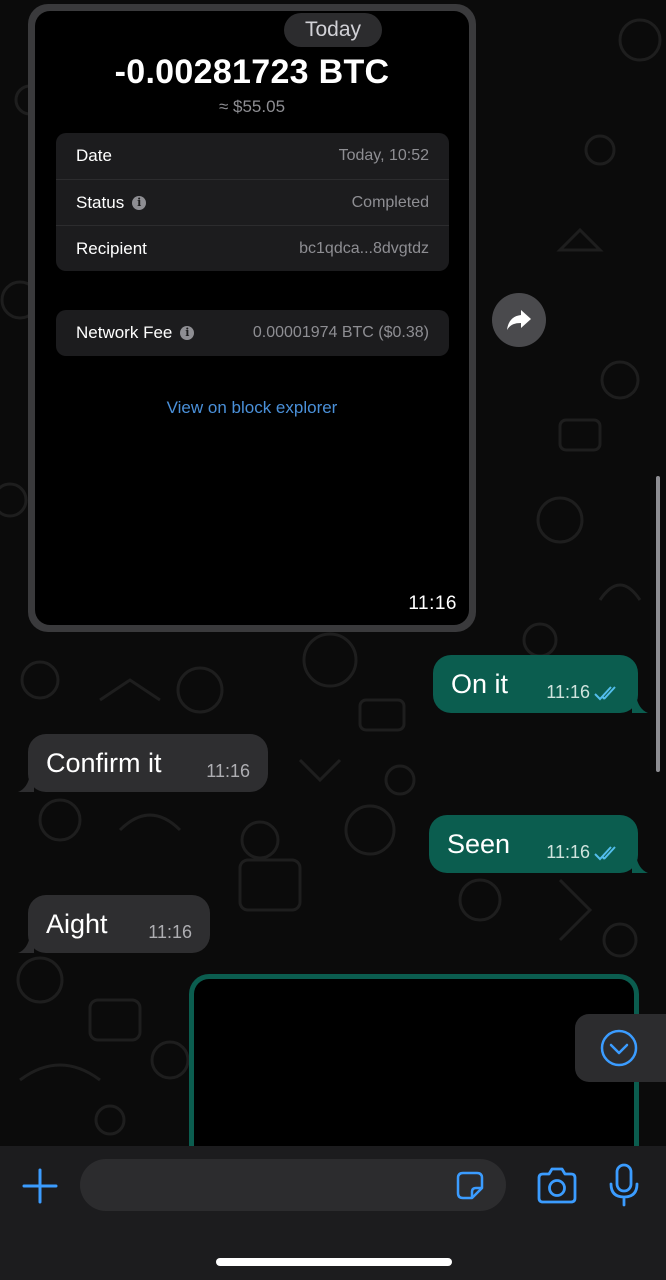 The height and width of the screenshot is (1280, 666). What do you see at coordinates (252, 156) in the screenshot?
I see `detail-row-date: Date Today, 10:52` at bounding box center [252, 156].